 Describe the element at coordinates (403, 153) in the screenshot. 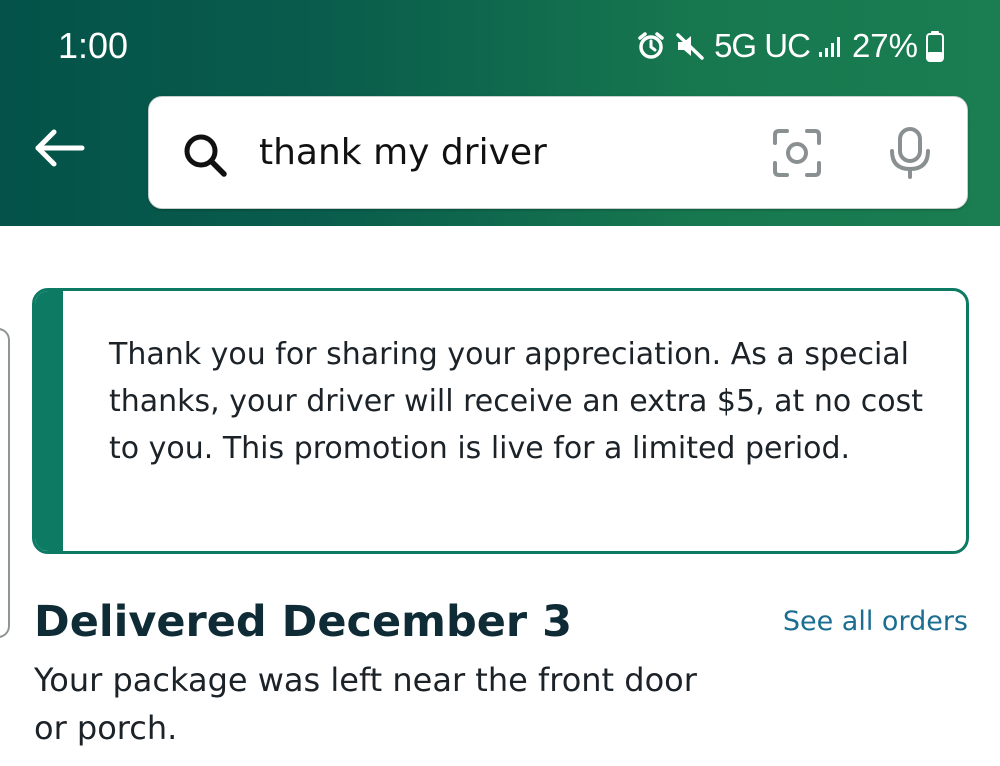

I see `search-input: thank my driver` at that location.